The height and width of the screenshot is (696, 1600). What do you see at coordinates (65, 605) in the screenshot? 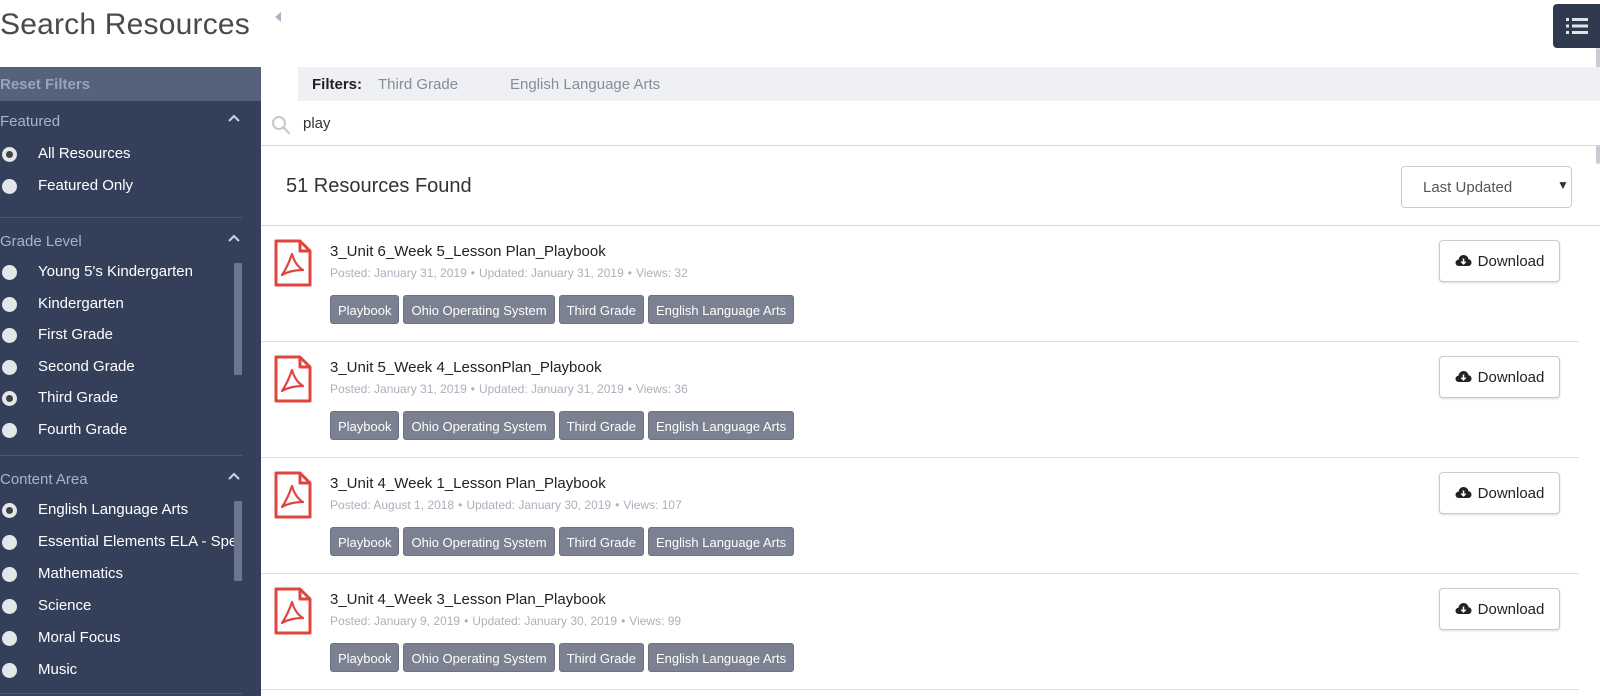
I see `radio-label: Science` at bounding box center [65, 605].